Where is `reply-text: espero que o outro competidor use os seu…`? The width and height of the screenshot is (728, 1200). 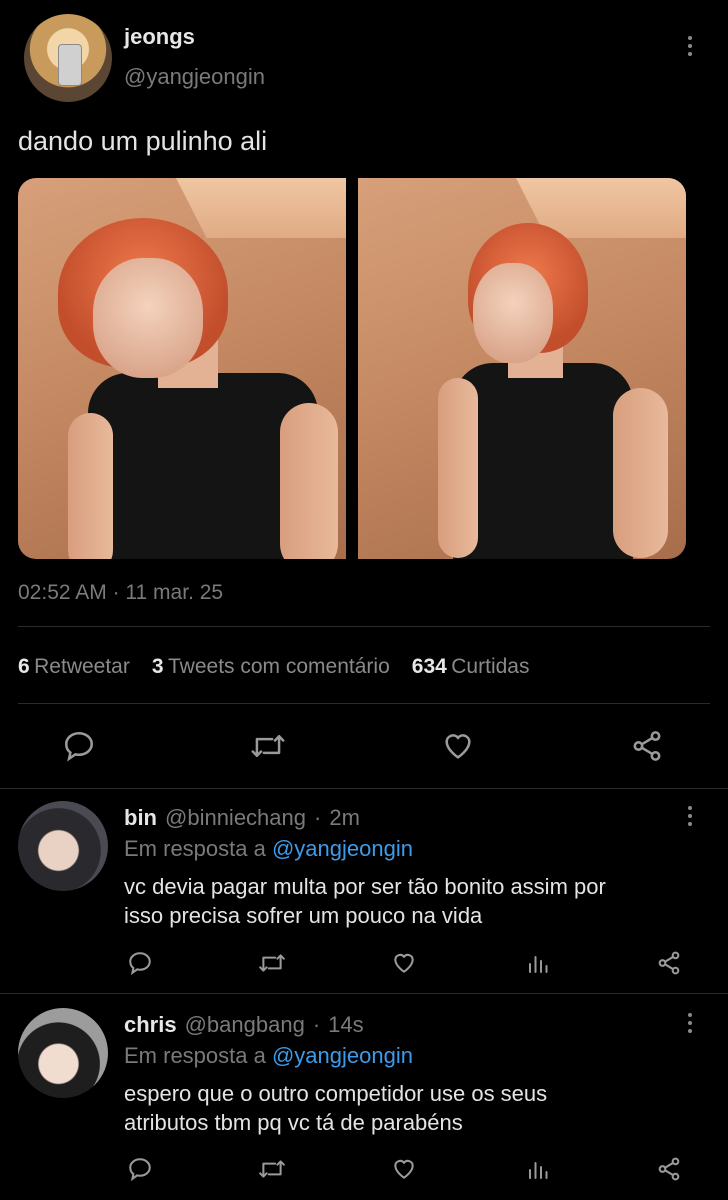
reply-text: espero que o outro competidor use os seu… is located at coordinates (409, 1108).